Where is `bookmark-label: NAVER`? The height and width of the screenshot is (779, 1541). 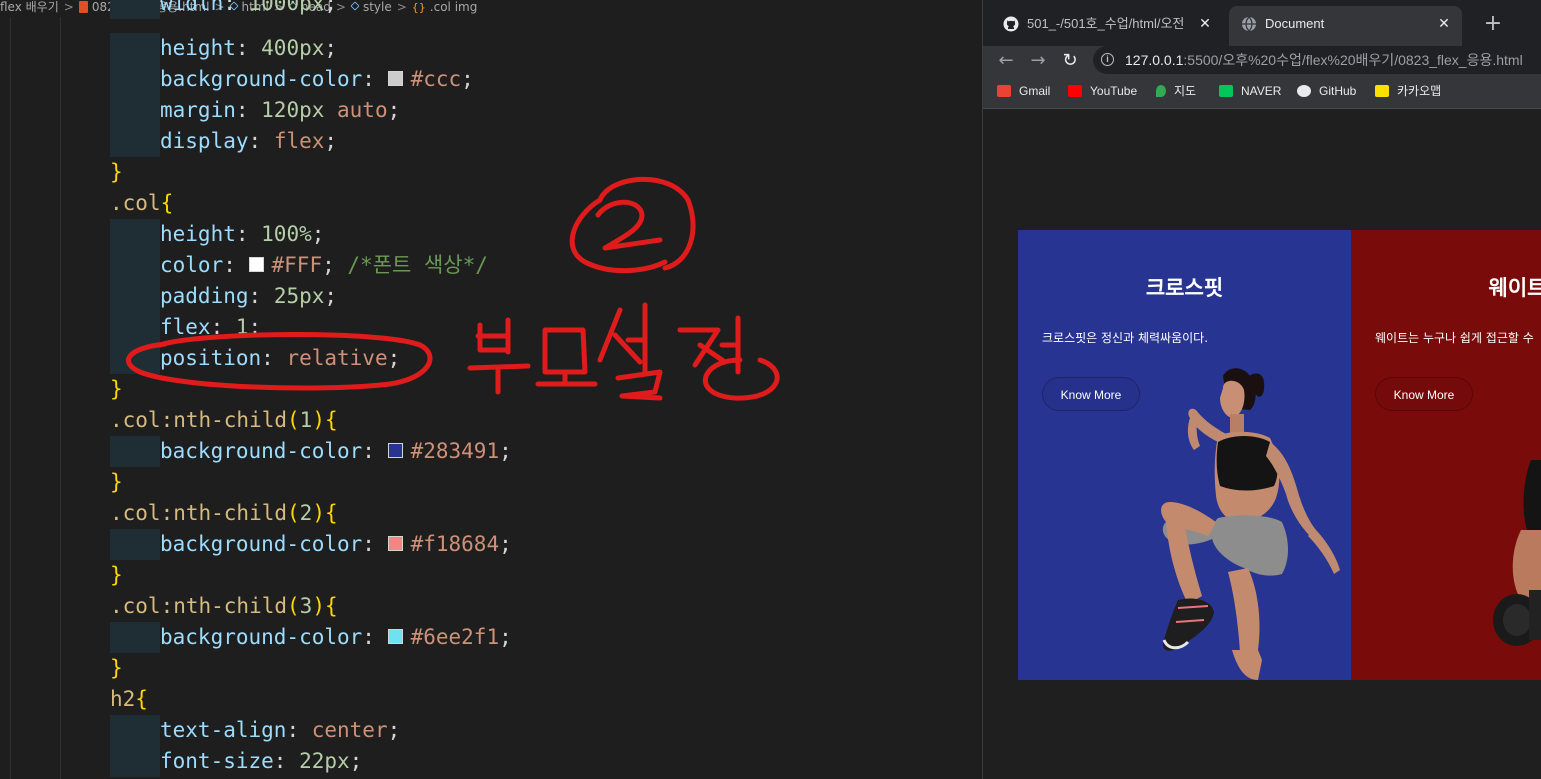
bookmark-label: NAVER is located at coordinates (1261, 91).